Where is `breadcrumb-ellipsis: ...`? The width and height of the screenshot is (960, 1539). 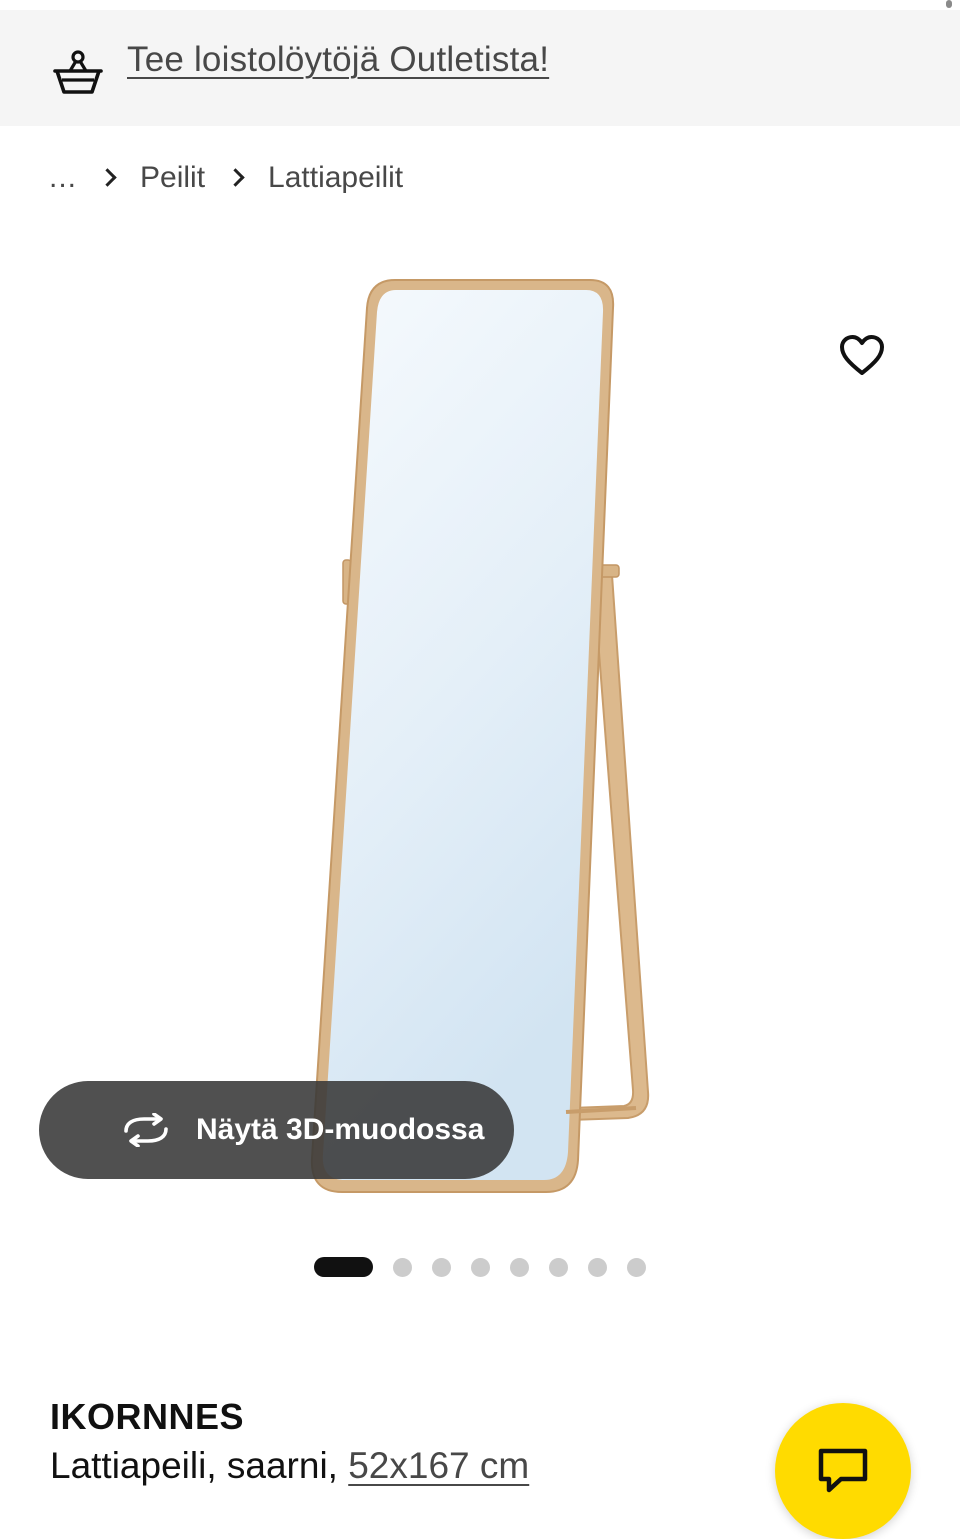 breadcrumb-ellipsis: ... is located at coordinates (63, 178).